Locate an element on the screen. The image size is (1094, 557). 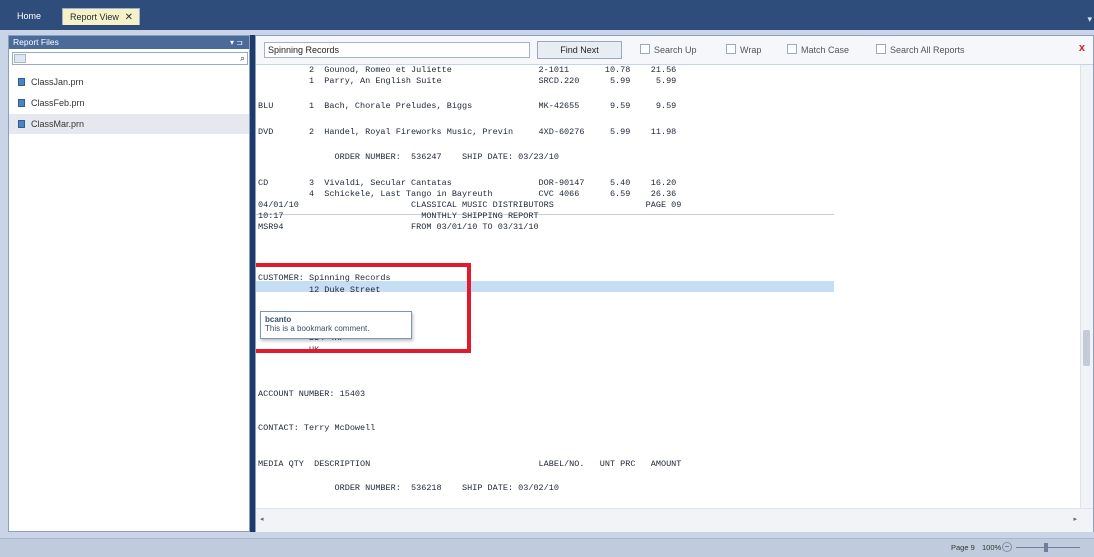
close-find-icon: x is located at coordinates (1082, 48).